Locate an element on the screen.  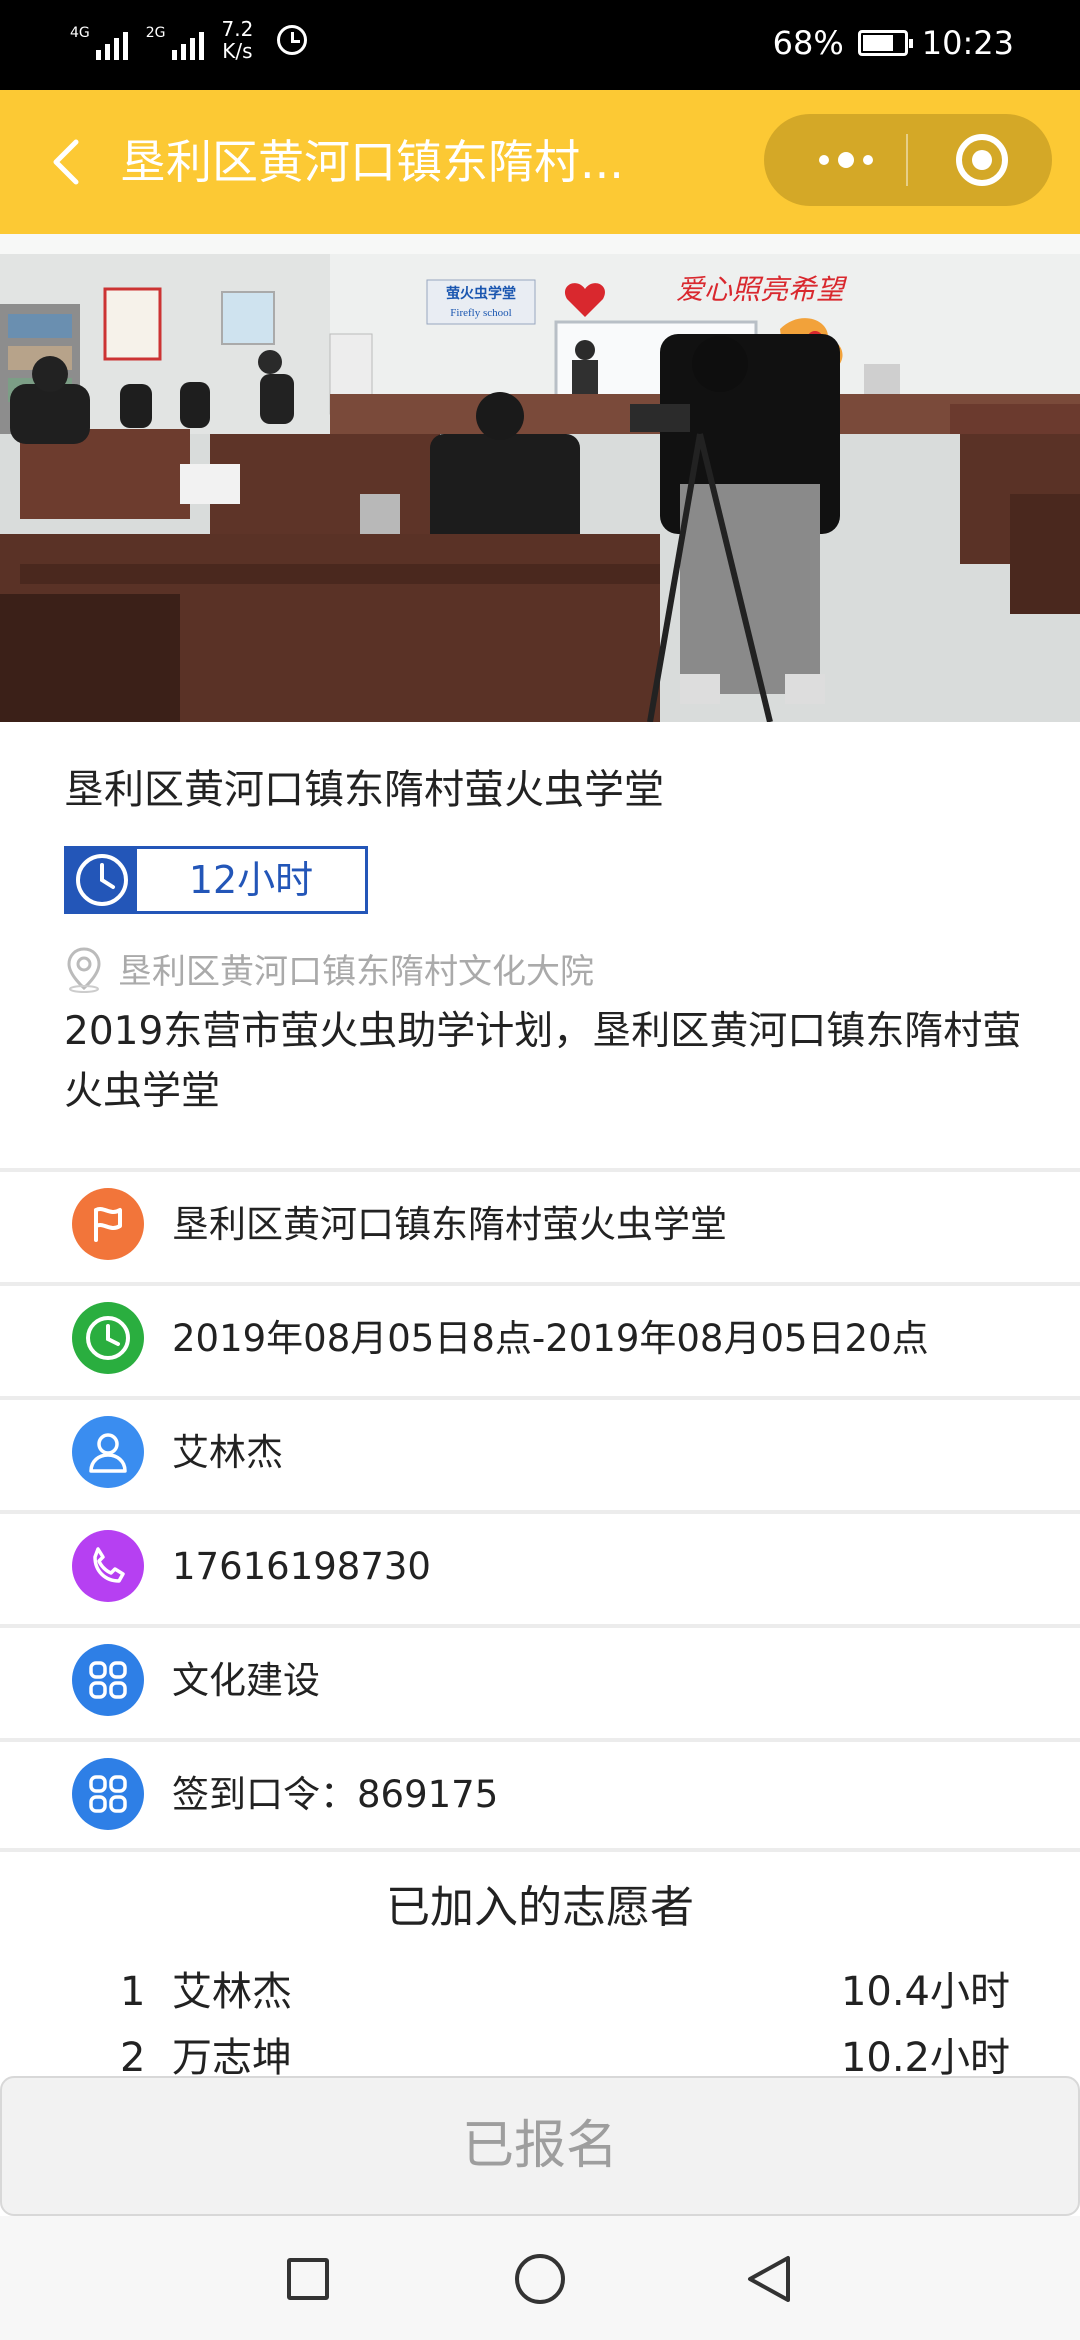
clock-time: 10:23 is located at coordinates (967, 43).